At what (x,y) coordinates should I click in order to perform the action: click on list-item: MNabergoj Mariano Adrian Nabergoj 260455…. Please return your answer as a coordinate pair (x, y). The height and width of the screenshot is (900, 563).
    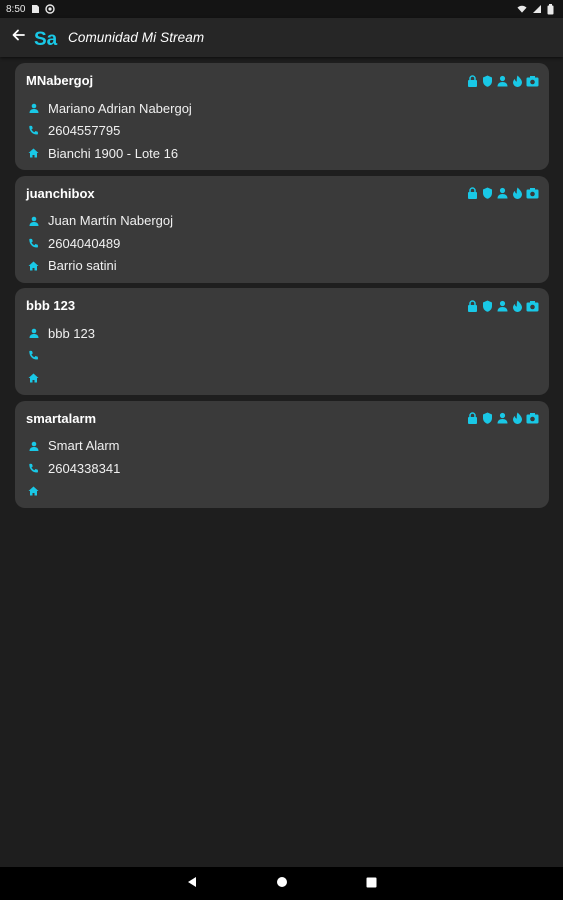
    Looking at the image, I should click on (282, 116).